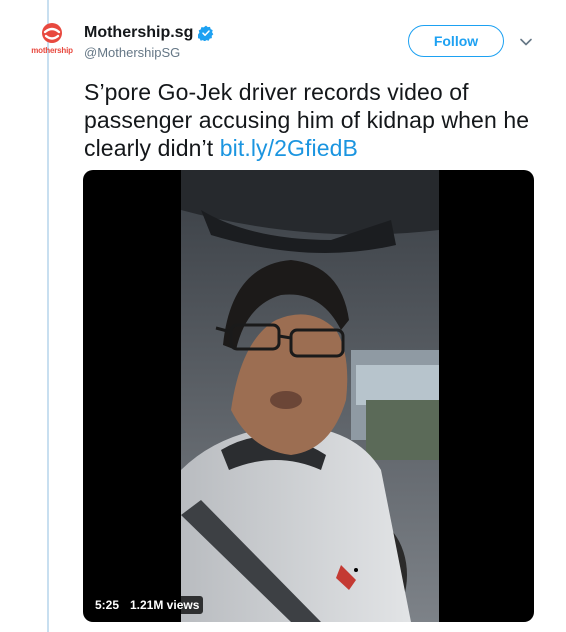 The width and height of the screenshot is (566, 632). What do you see at coordinates (138, 33) in the screenshot?
I see `display-name: Mothership.sg` at bounding box center [138, 33].